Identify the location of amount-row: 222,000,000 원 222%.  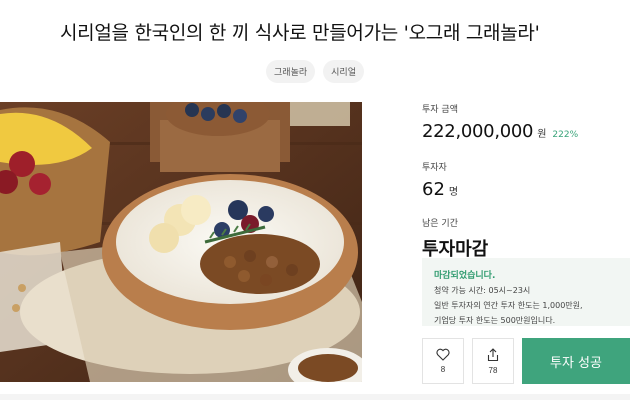
(526, 131).